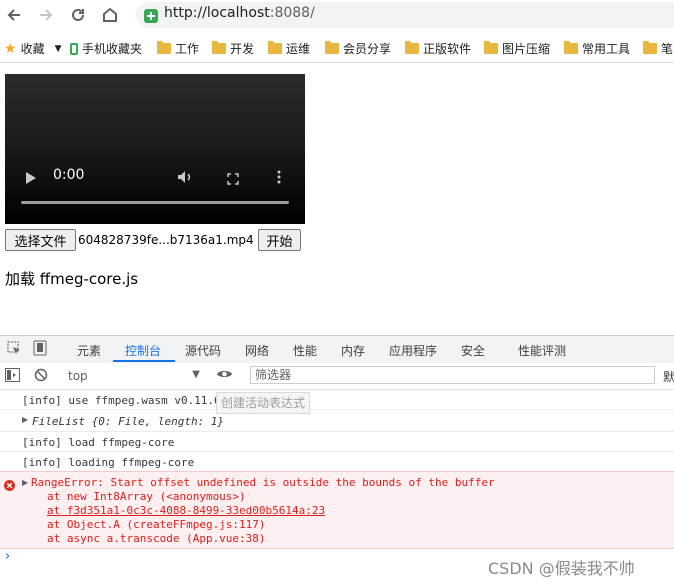 This screenshot has width=674, height=585. Describe the element at coordinates (289, 48) in the screenshot. I see `bookmark-ops: 运维` at that location.